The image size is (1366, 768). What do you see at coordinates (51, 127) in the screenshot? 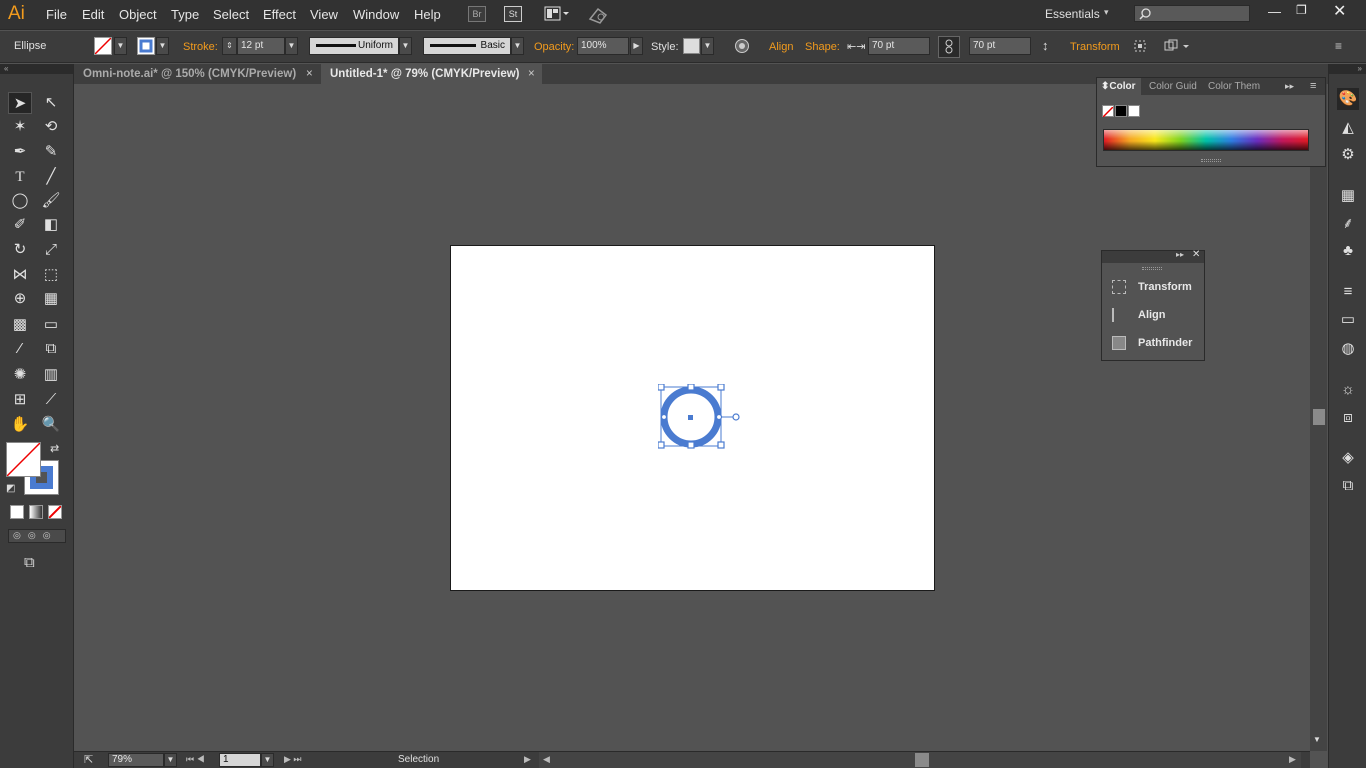
I see `lasso-tool-icon: ⟲` at bounding box center [51, 127].